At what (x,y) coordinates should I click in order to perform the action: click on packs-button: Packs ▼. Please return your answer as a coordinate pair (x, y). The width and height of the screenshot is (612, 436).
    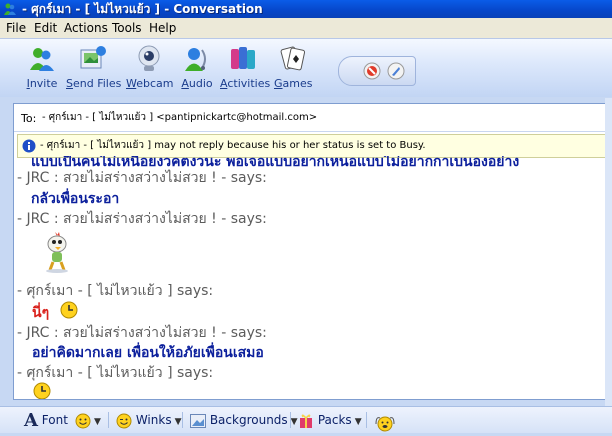
    Looking at the image, I should click on (330, 421).